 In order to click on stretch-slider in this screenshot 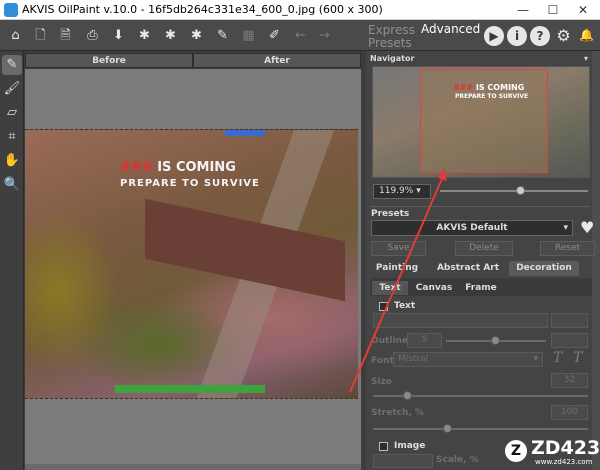, I will do `click(480, 428)`.